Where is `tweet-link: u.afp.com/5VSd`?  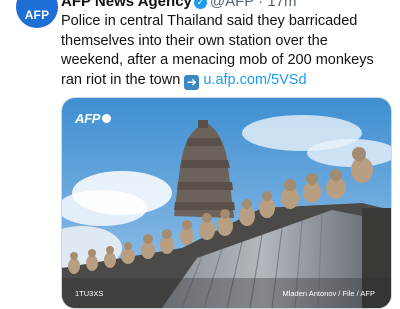
tweet-link: u.afp.com/5VSd is located at coordinates (254, 80).